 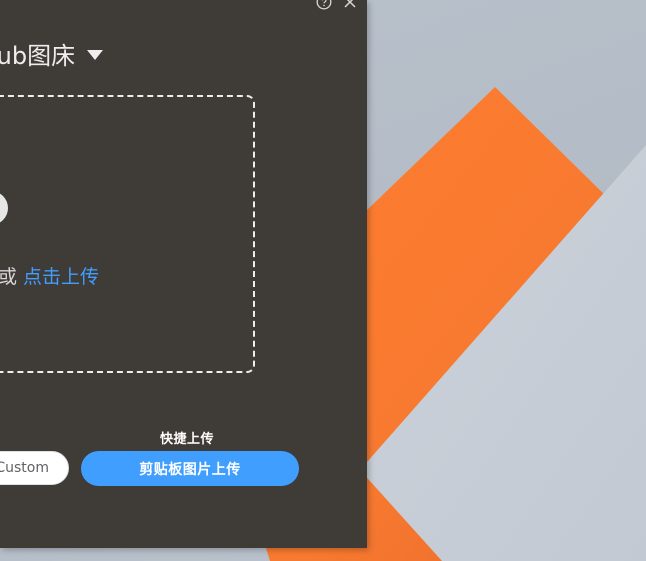 I want to click on drop-hint: 或点击上传, so click(x=49, y=275).